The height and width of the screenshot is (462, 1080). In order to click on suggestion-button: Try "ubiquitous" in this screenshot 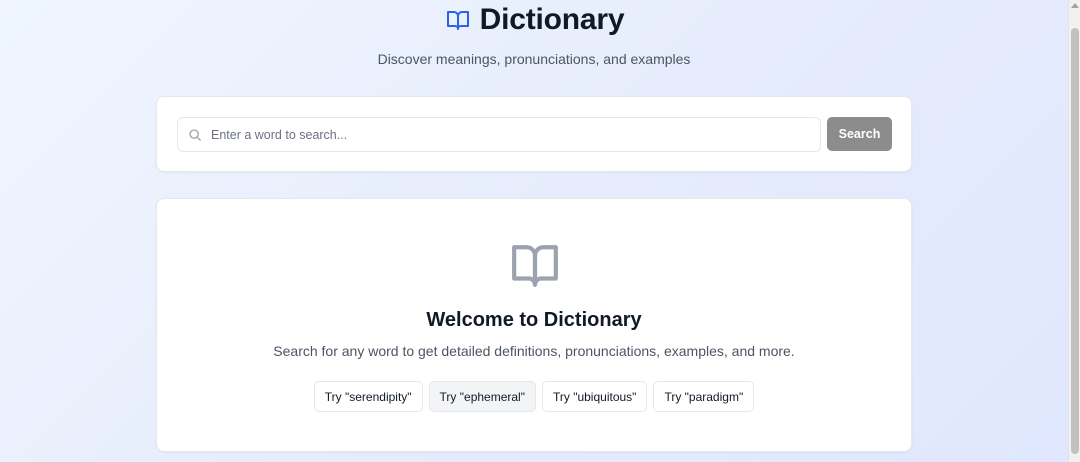, I will do `click(594, 396)`.